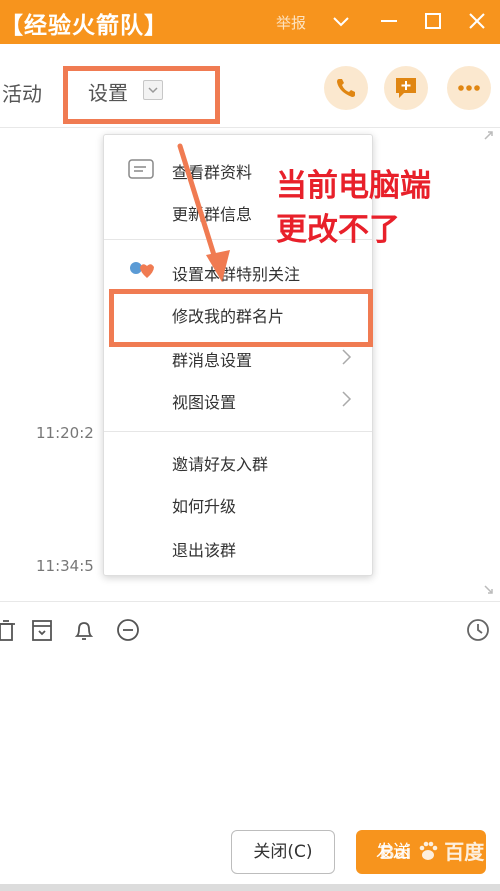 This screenshot has width=500, height=891. Describe the element at coordinates (203, 212) in the screenshot. I see `annotation-arrow` at that location.